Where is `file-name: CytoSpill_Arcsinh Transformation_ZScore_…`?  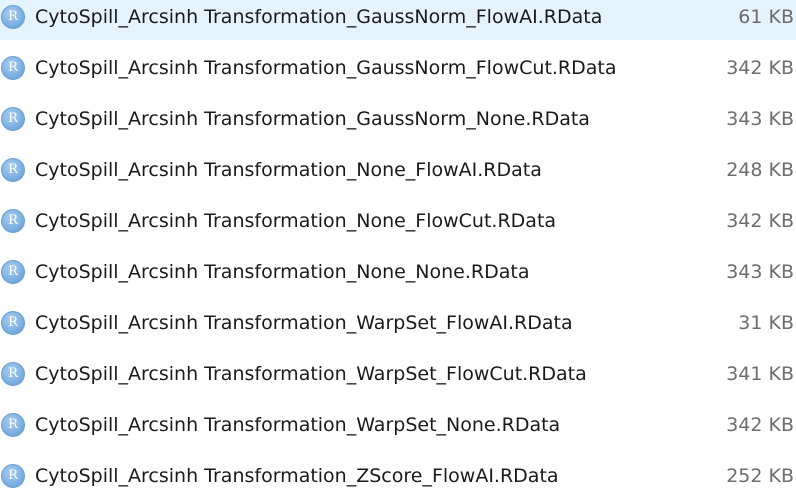 file-name: CytoSpill_Arcsinh Transformation_ZScore_… is located at coordinates (297, 476).